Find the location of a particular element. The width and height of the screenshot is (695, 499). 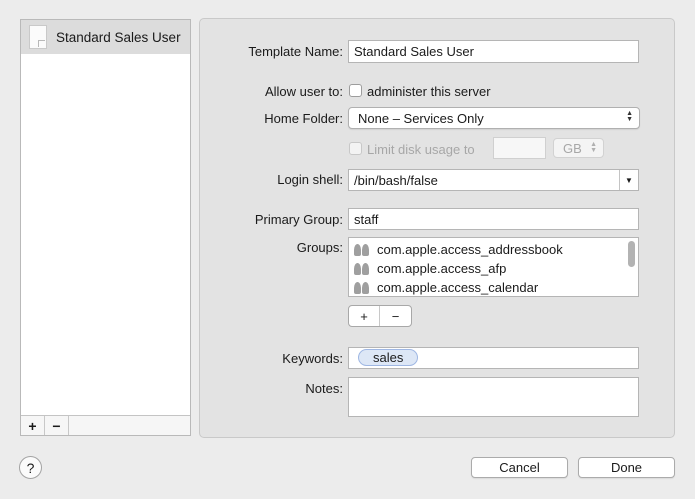

keywords-label: Keywords: is located at coordinates (312, 358).